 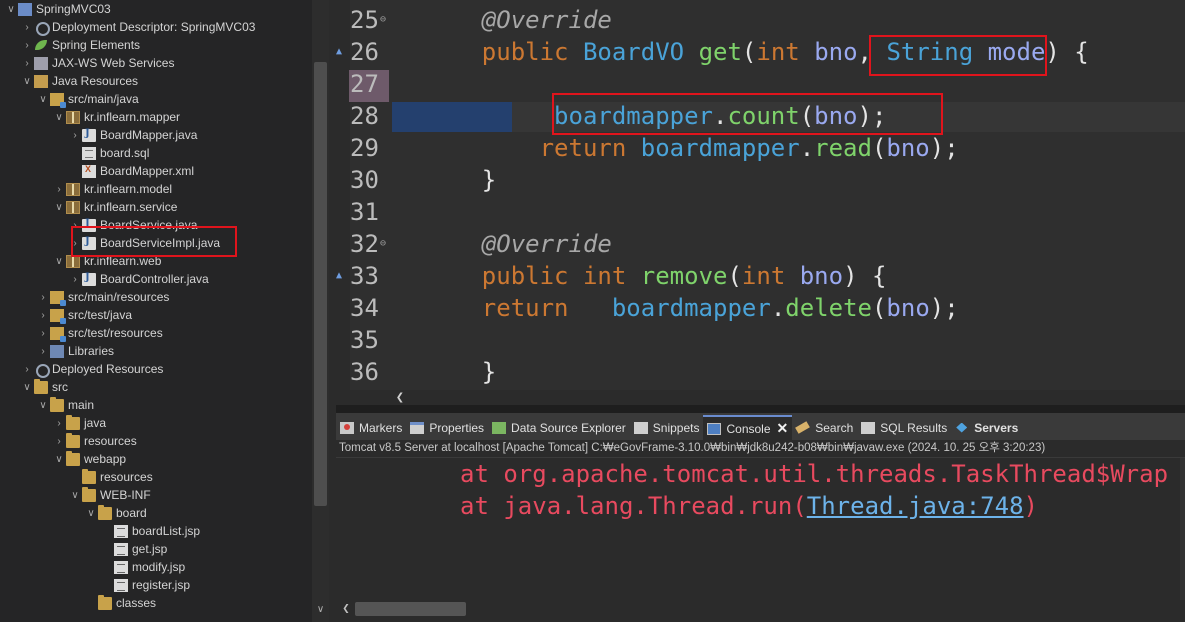 What do you see at coordinates (320, 284) in the screenshot?
I see `explorer-scrollbar-thumb` at bounding box center [320, 284].